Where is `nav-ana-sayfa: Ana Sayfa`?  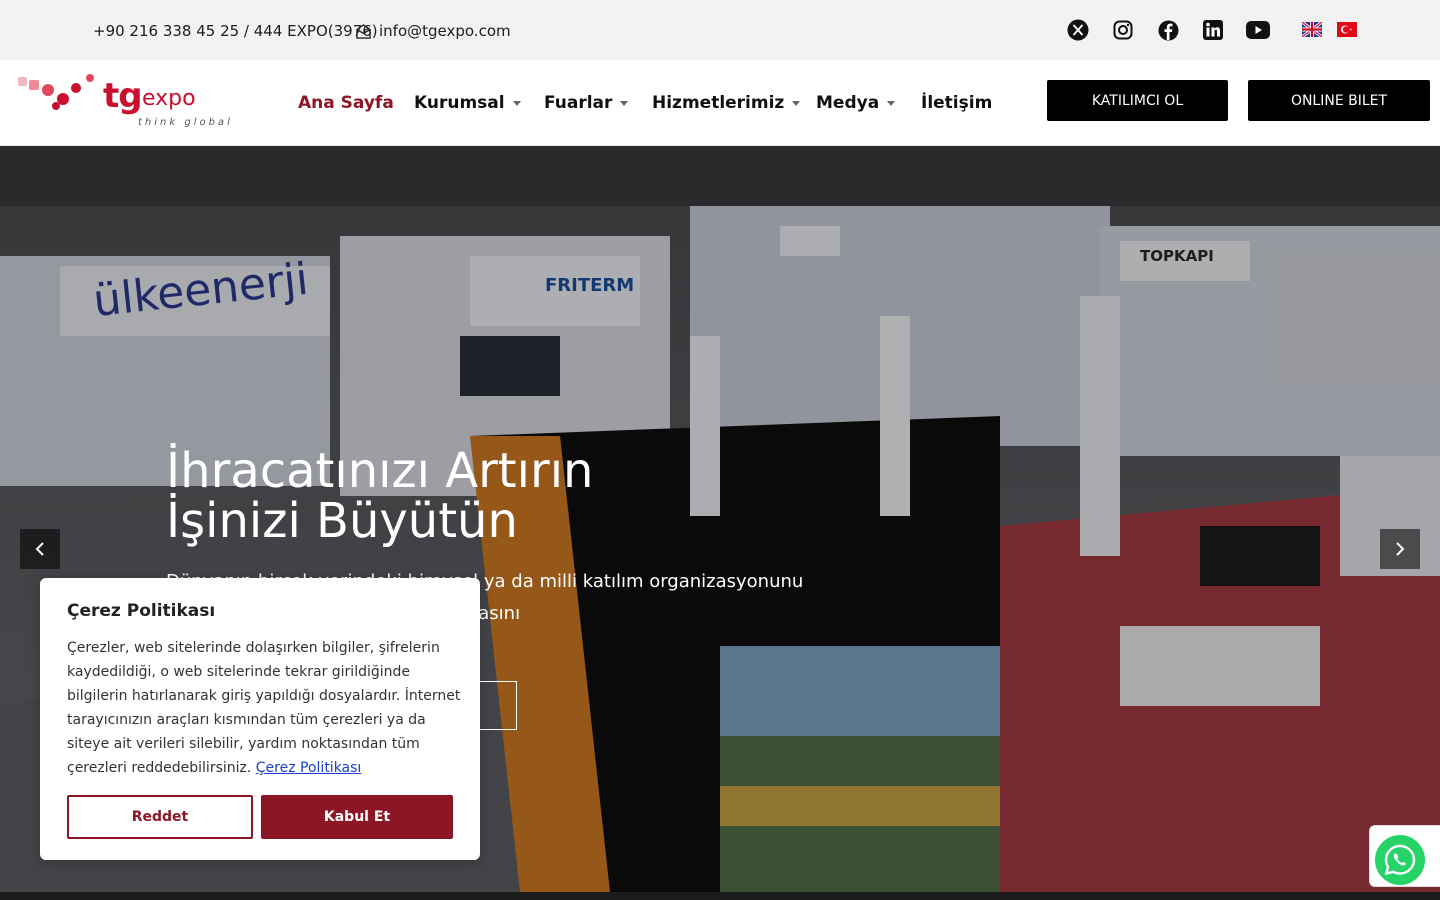 nav-ana-sayfa: Ana Sayfa is located at coordinates (346, 103).